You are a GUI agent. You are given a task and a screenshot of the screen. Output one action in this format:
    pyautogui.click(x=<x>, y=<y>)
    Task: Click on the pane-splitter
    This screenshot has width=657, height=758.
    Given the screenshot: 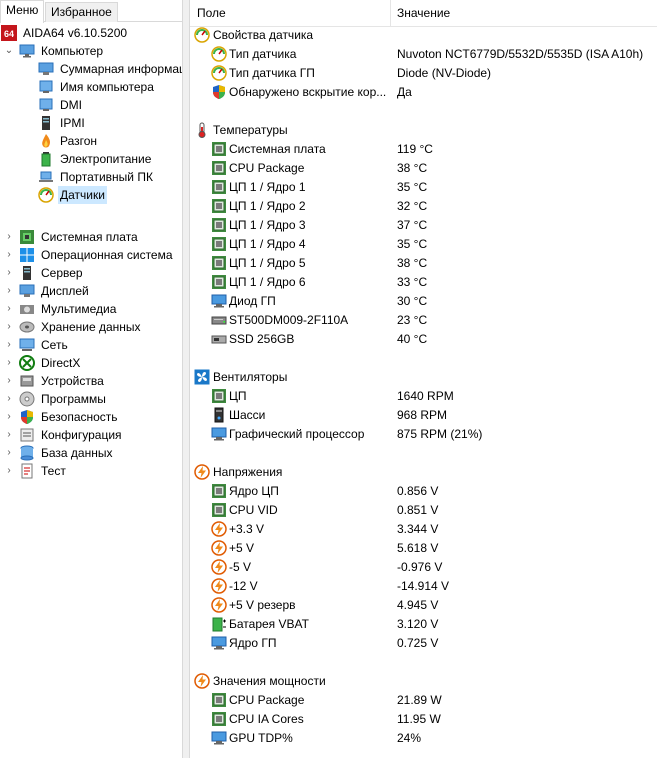 What is the action you would take?
    pyautogui.click(x=186, y=379)
    